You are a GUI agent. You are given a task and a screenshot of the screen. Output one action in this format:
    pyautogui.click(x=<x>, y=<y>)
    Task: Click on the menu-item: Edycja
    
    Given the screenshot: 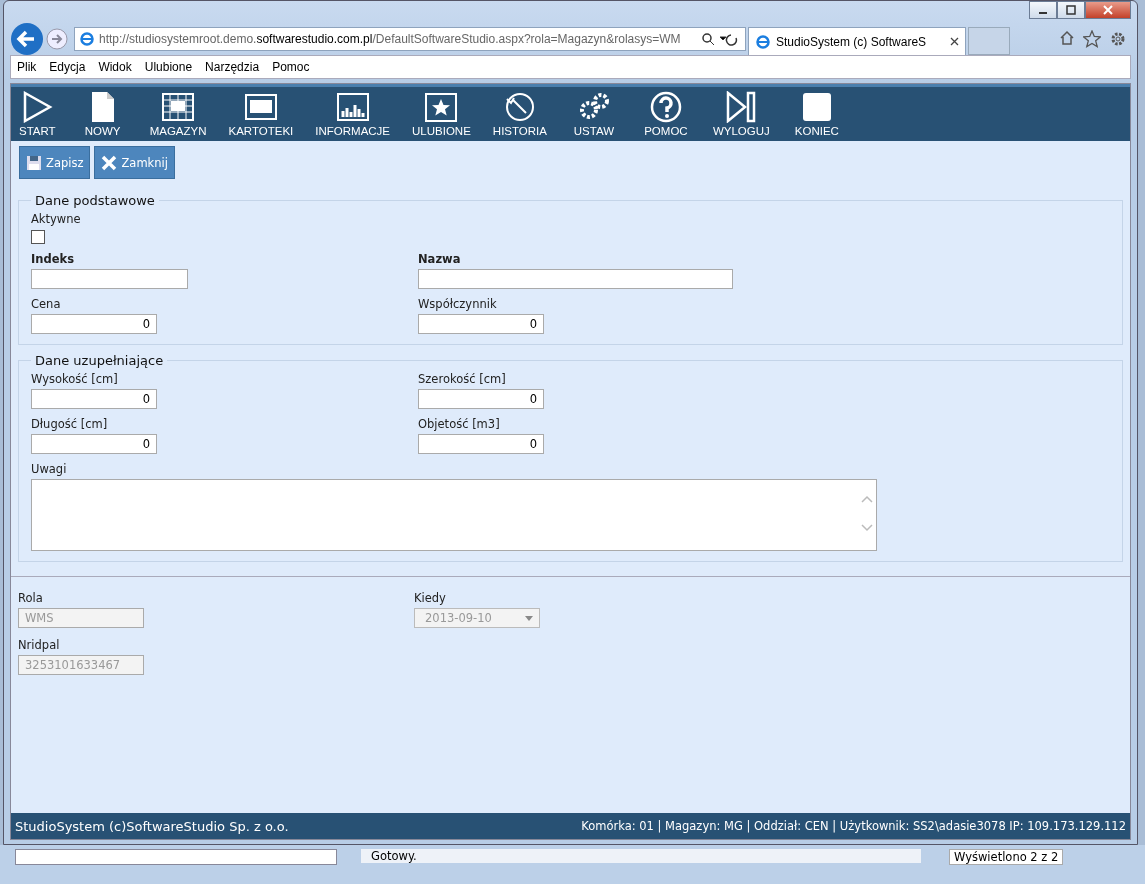 What is the action you would take?
    pyautogui.click(x=67, y=67)
    